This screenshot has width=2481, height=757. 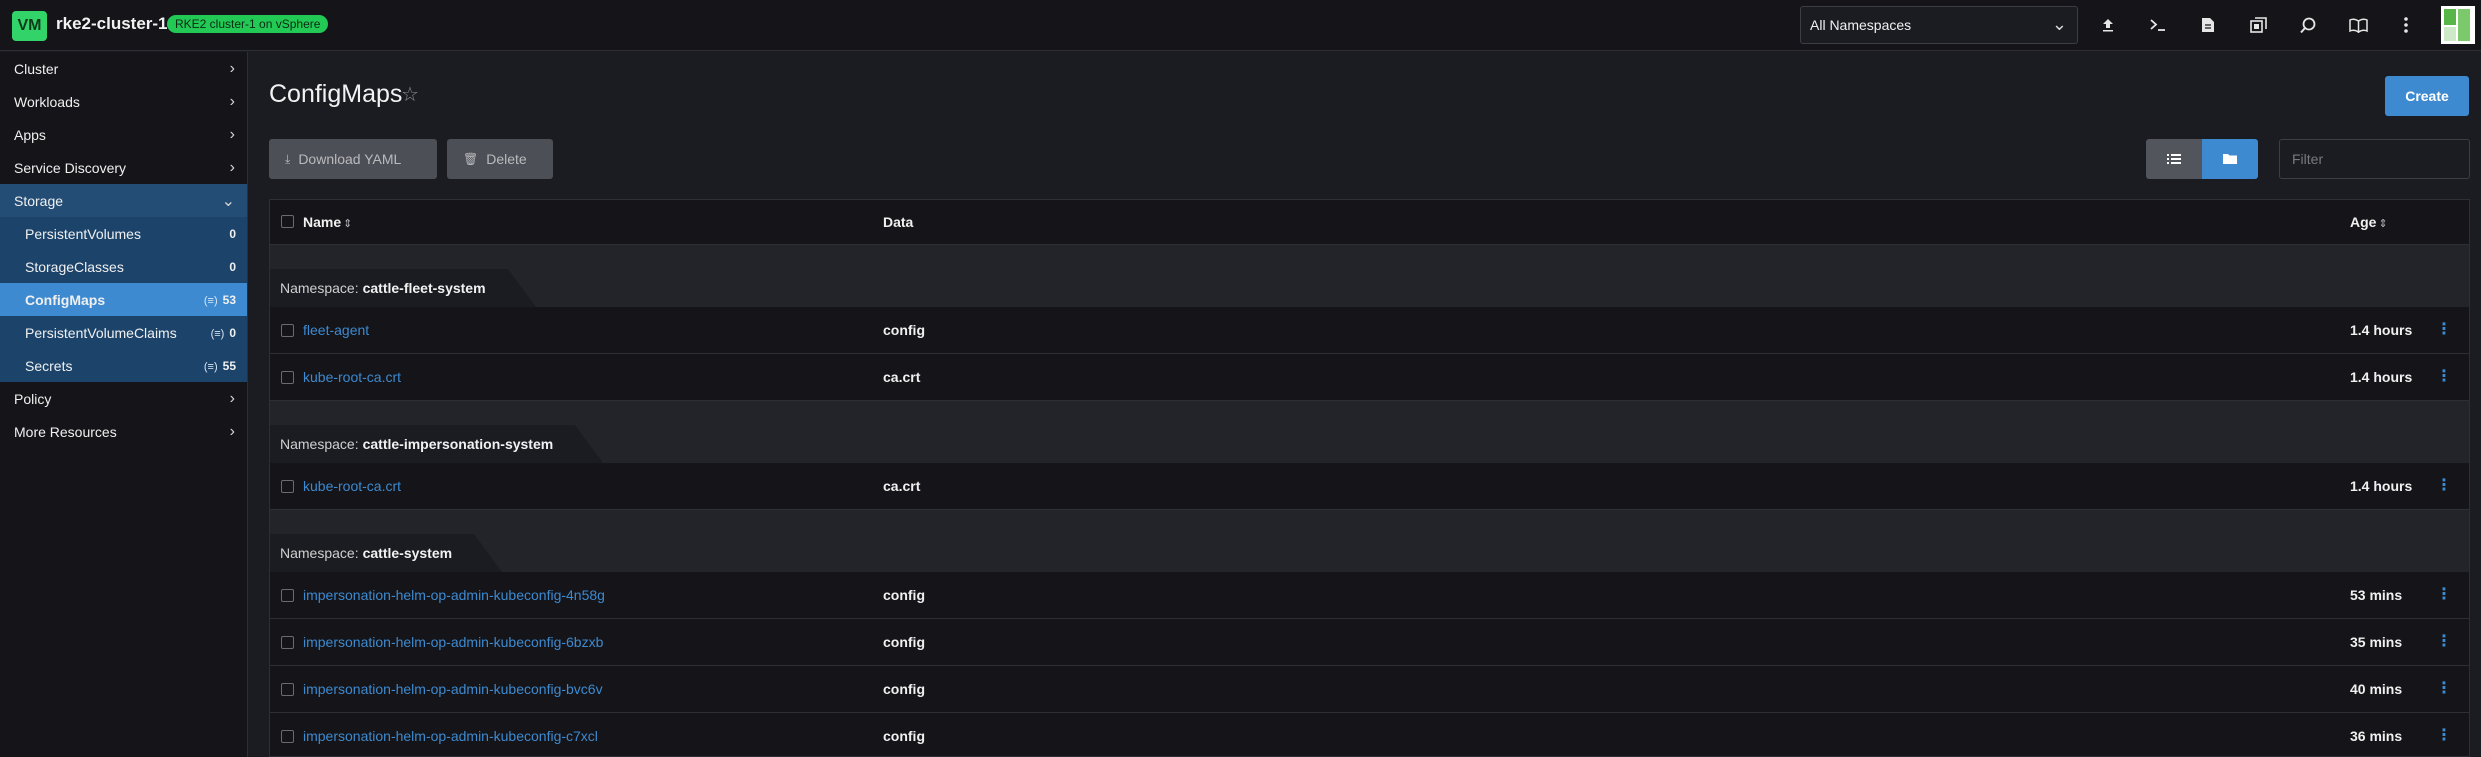 What do you see at coordinates (65, 299) in the screenshot?
I see `sidebar-item-label: ConfigMaps` at bounding box center [65, 299].